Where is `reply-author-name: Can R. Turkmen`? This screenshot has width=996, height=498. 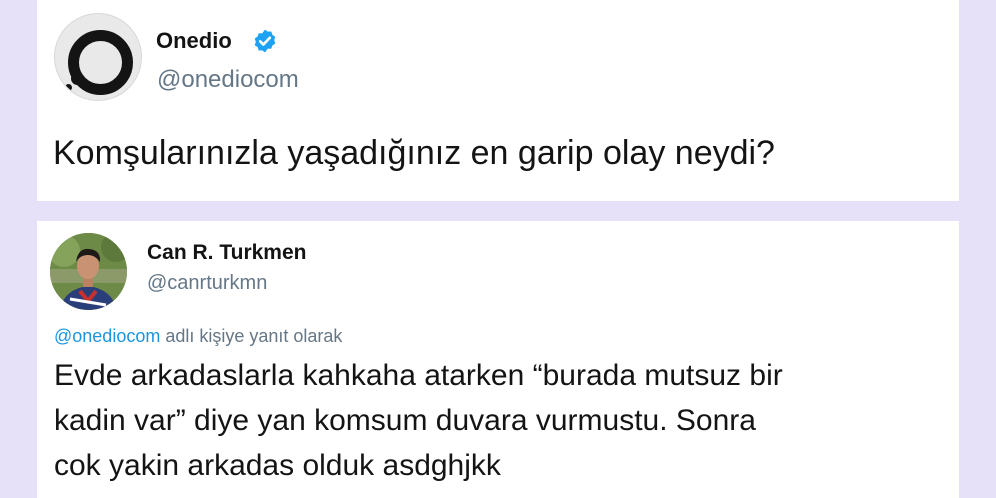
reply-author-name: Can R. Turkmen is located at coordinates (226, 253).